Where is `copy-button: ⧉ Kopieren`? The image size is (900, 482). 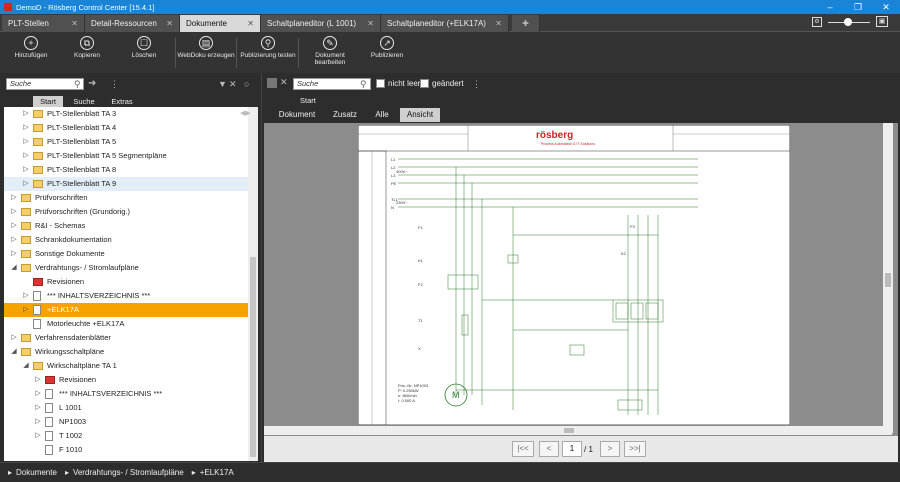
copy-button: ⧉ Kopieren is located at coordinates (87, 47).